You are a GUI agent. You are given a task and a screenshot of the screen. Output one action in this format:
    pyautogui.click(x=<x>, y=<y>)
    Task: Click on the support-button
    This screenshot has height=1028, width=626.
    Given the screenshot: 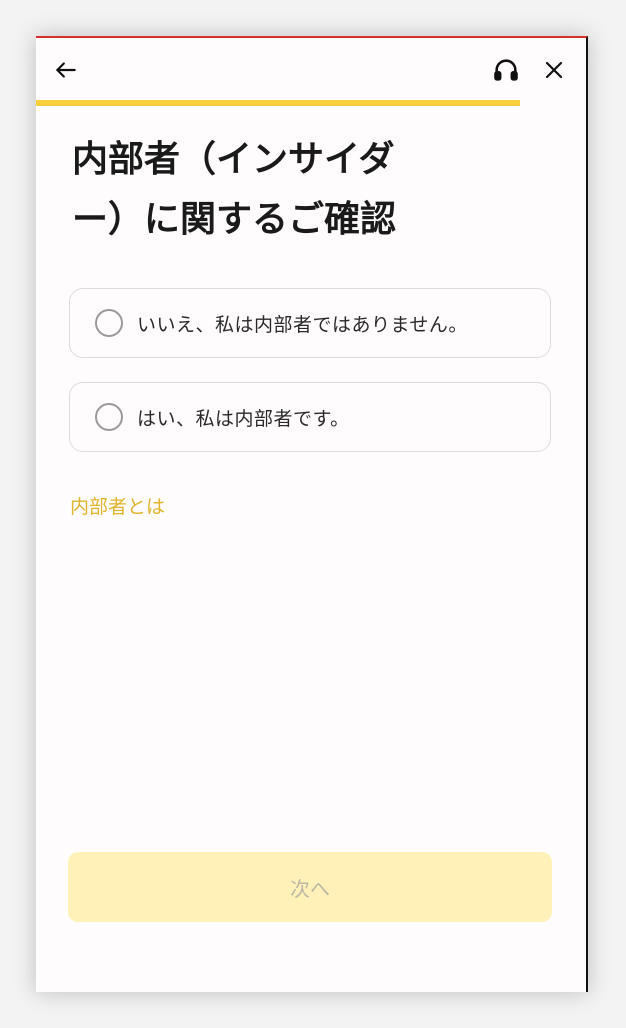 What is the action you would take?
    pyautogui.click(x=506, y=70)
    